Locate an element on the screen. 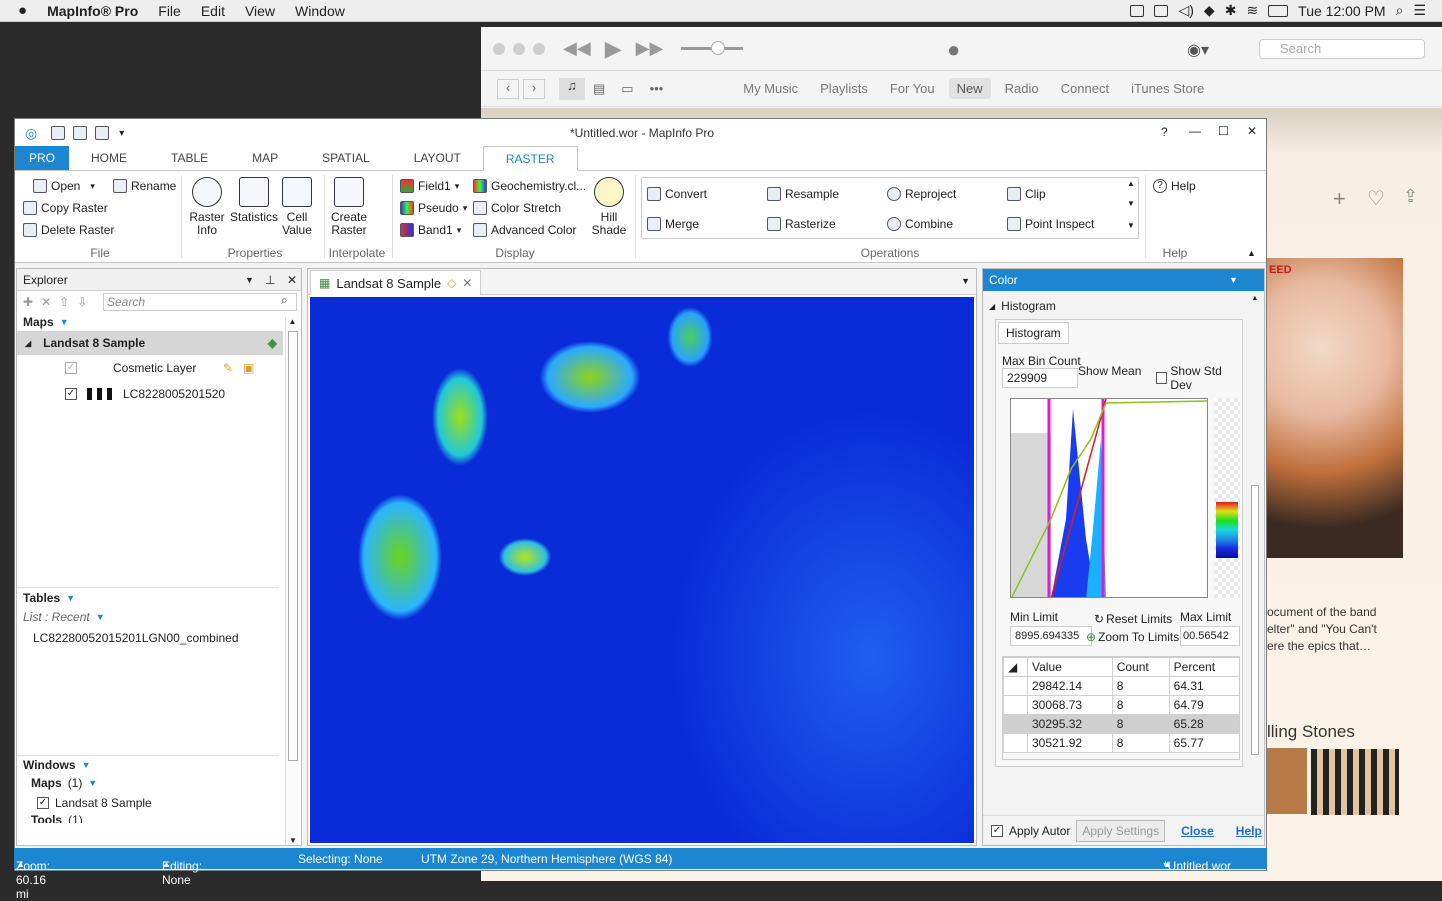 The image size is (1442, 901). account-icon: ◉▾ is located at coordinates (1198, 50).